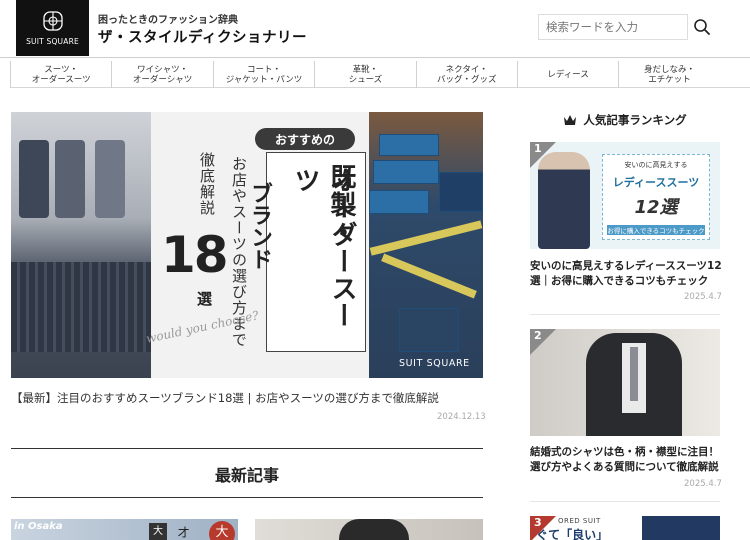  I want to click on ranking-item-2-date: 2025.4.7, so click(703, 484).